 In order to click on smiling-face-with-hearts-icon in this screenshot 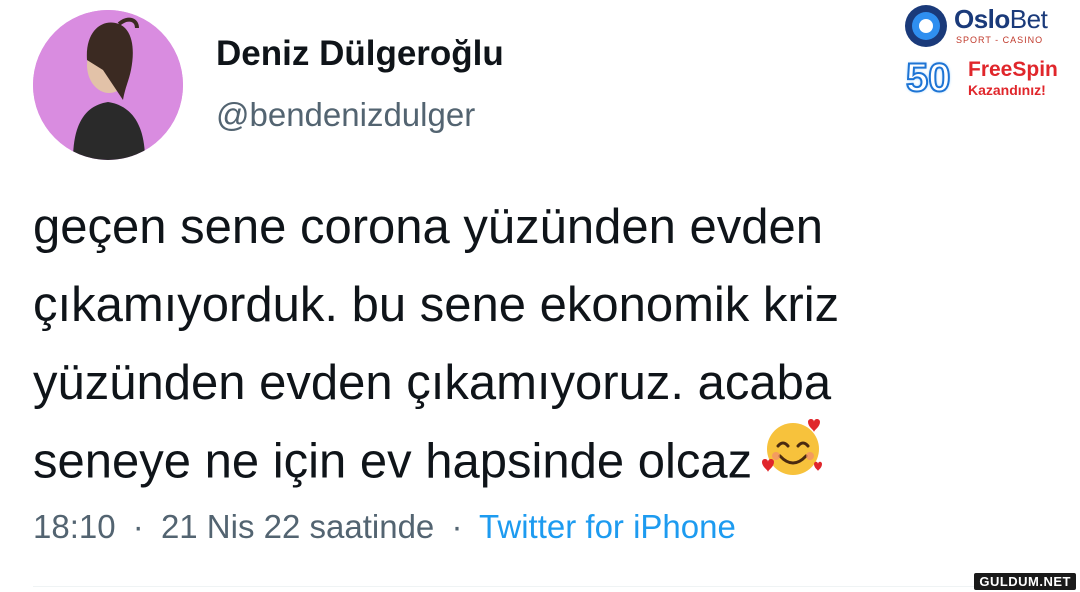, I will do `click(793, 458)`.